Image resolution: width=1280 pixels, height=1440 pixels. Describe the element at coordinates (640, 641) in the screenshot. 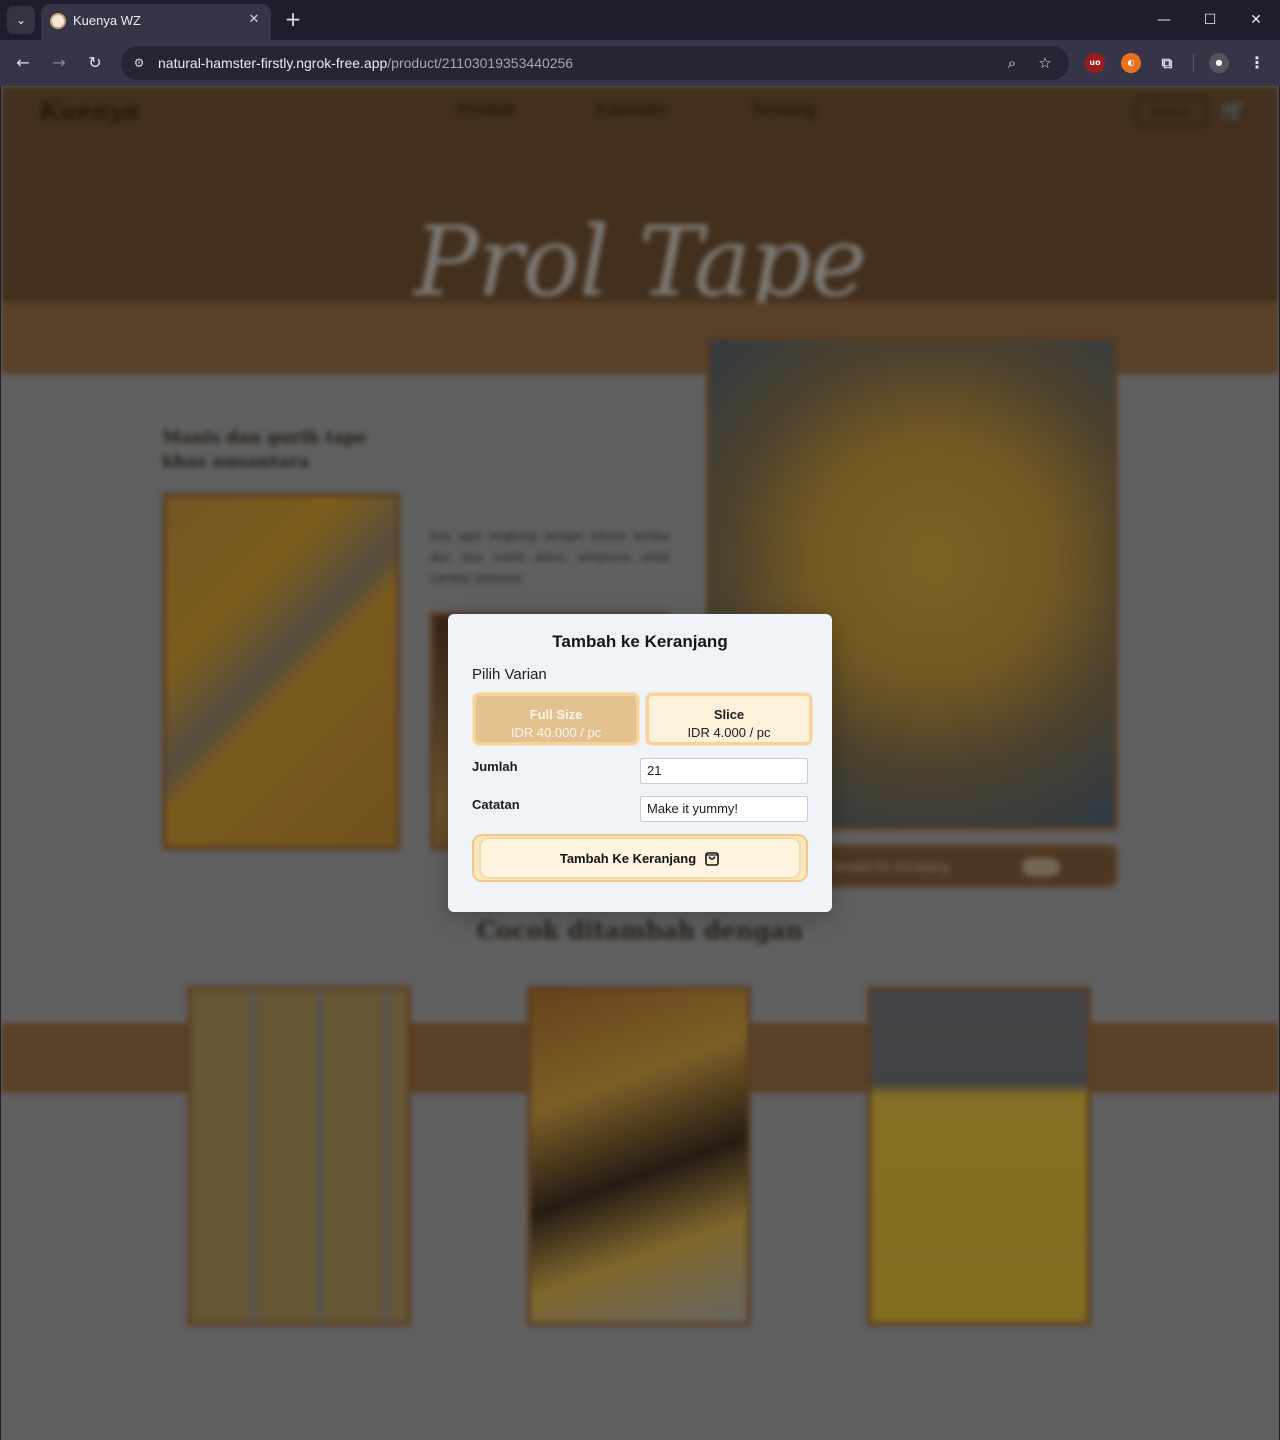

I see `modal-title: Tambah ke Keranjang` at that location.